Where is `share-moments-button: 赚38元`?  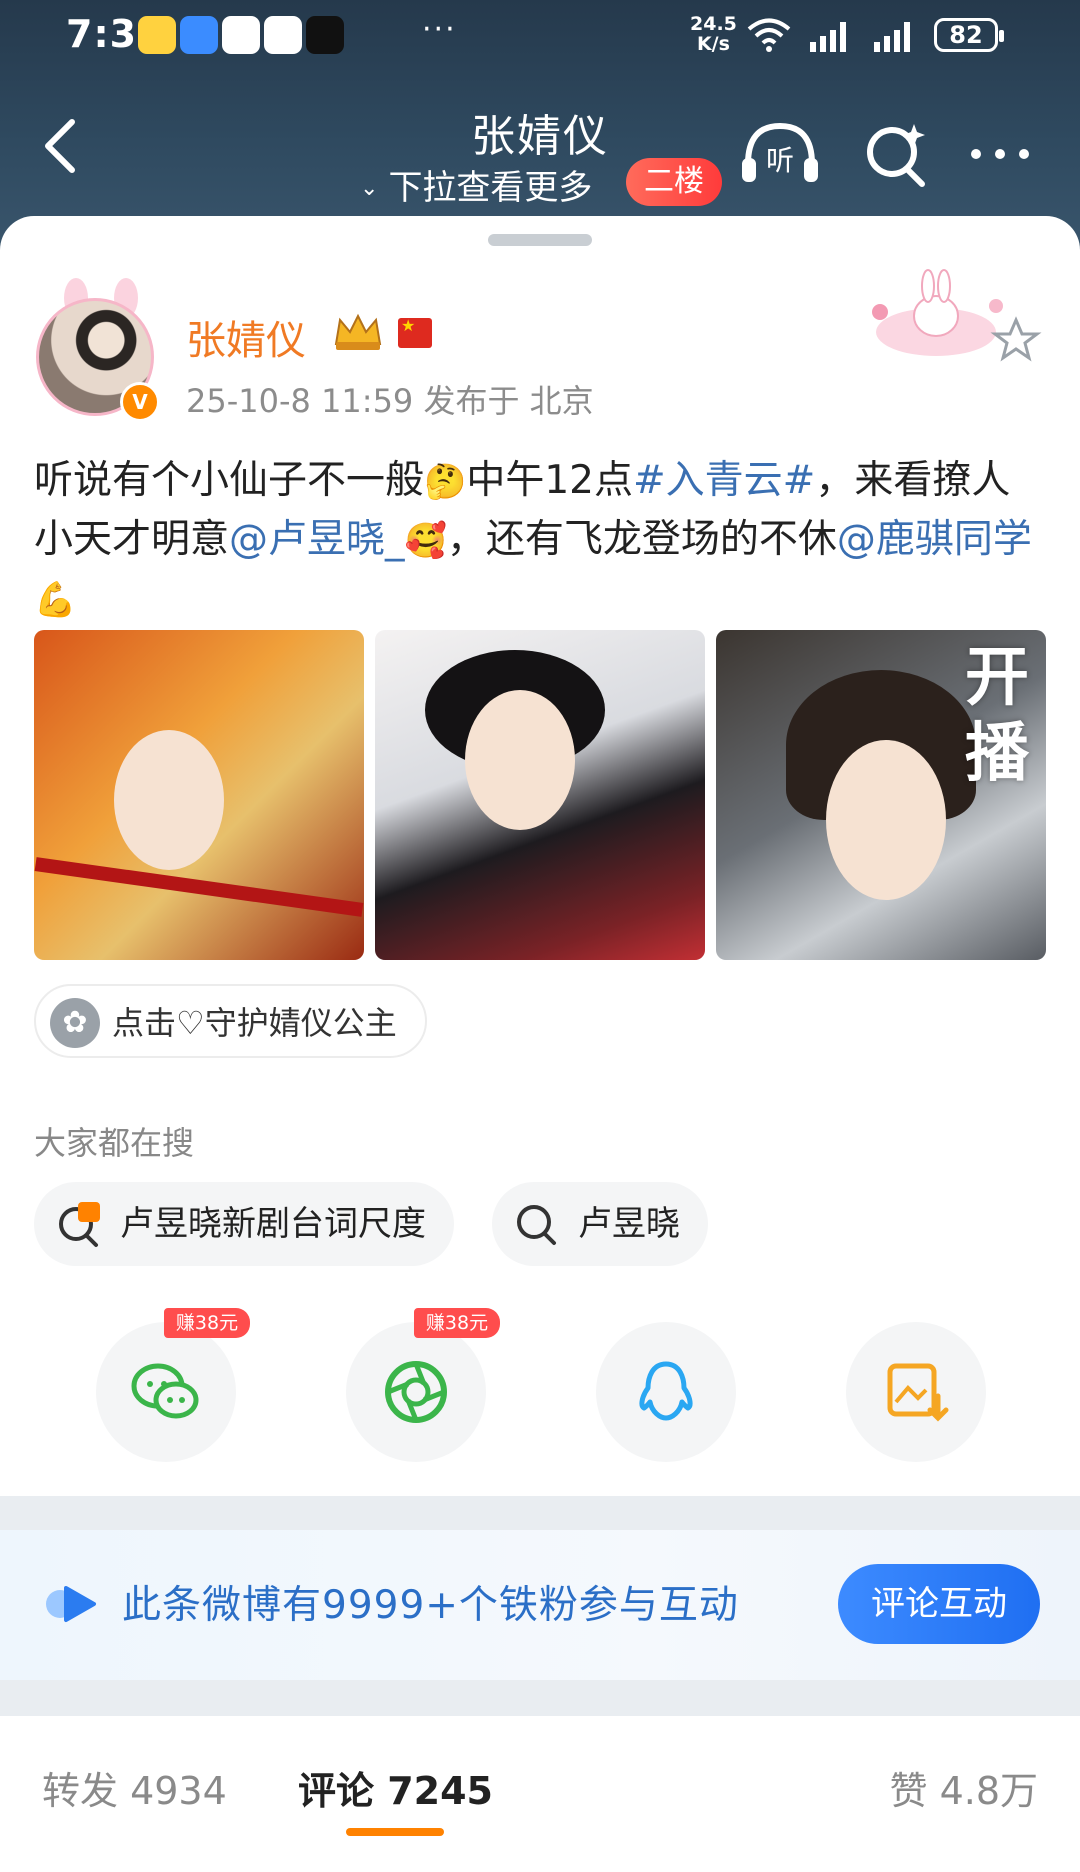 share-moments-button: 赚38元 is located at coordinates (423, 1385).